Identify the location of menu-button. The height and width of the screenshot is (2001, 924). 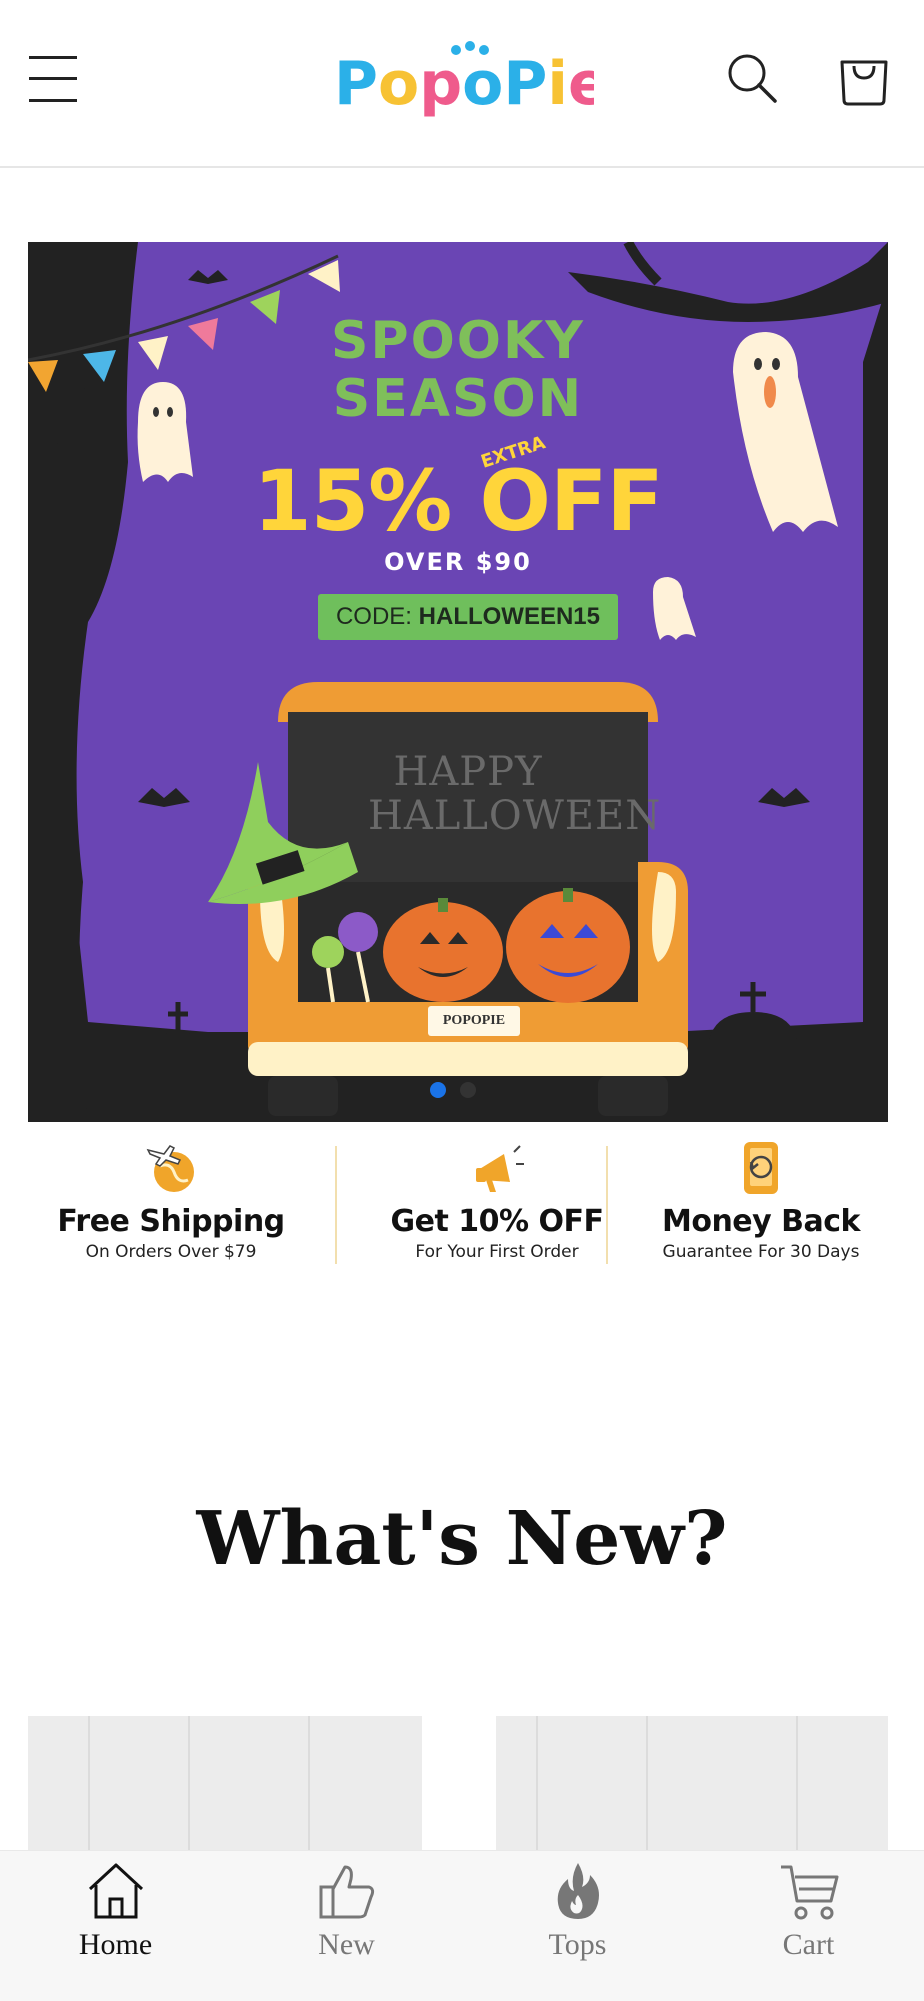
(53, 79).